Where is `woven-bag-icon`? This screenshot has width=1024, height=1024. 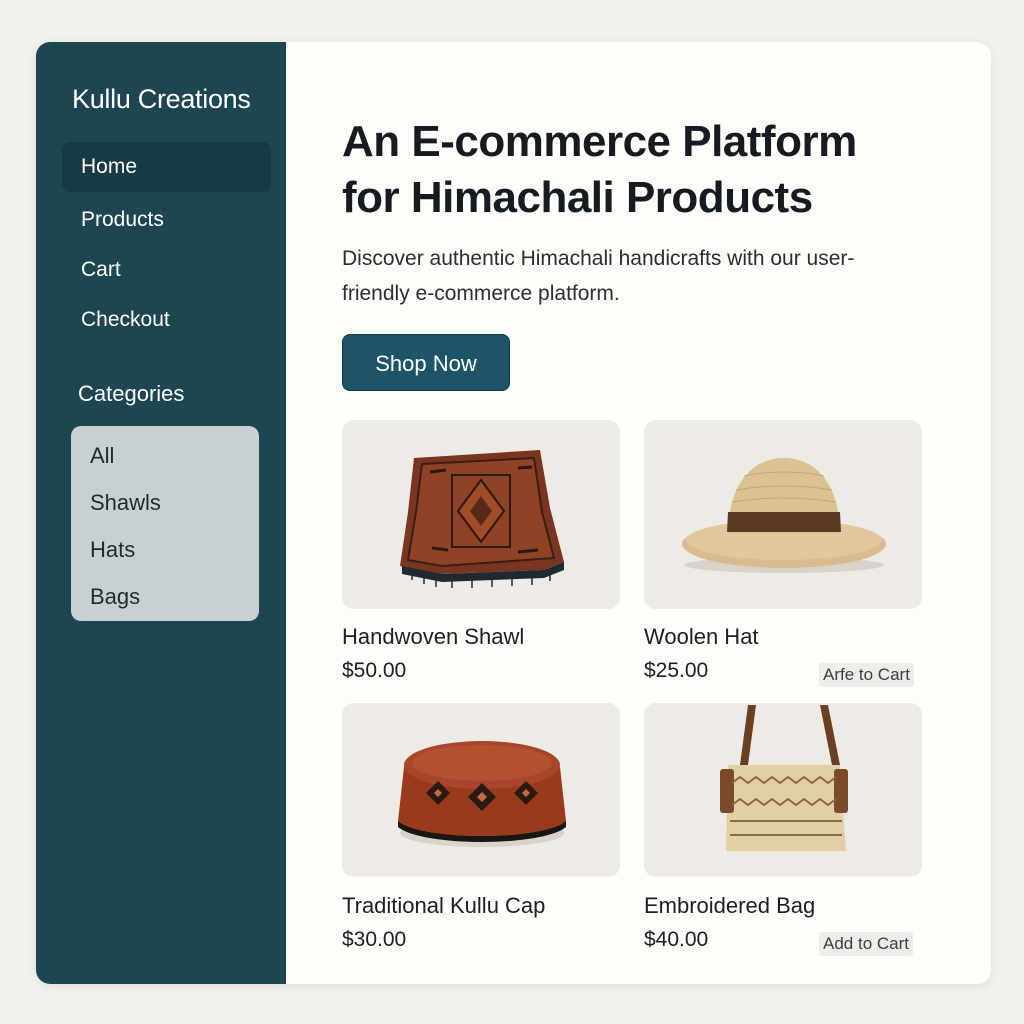
woven-bag-icon is located at coordinates (784, 778).